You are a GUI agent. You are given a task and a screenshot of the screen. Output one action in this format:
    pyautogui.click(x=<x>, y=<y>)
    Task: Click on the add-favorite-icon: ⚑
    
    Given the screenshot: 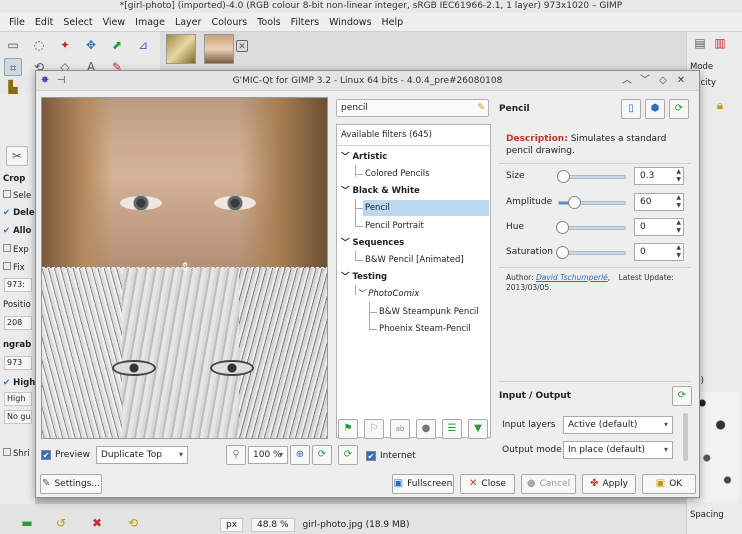 What is the action you would take?
    pyautogui.click(x=348, y=429)
    